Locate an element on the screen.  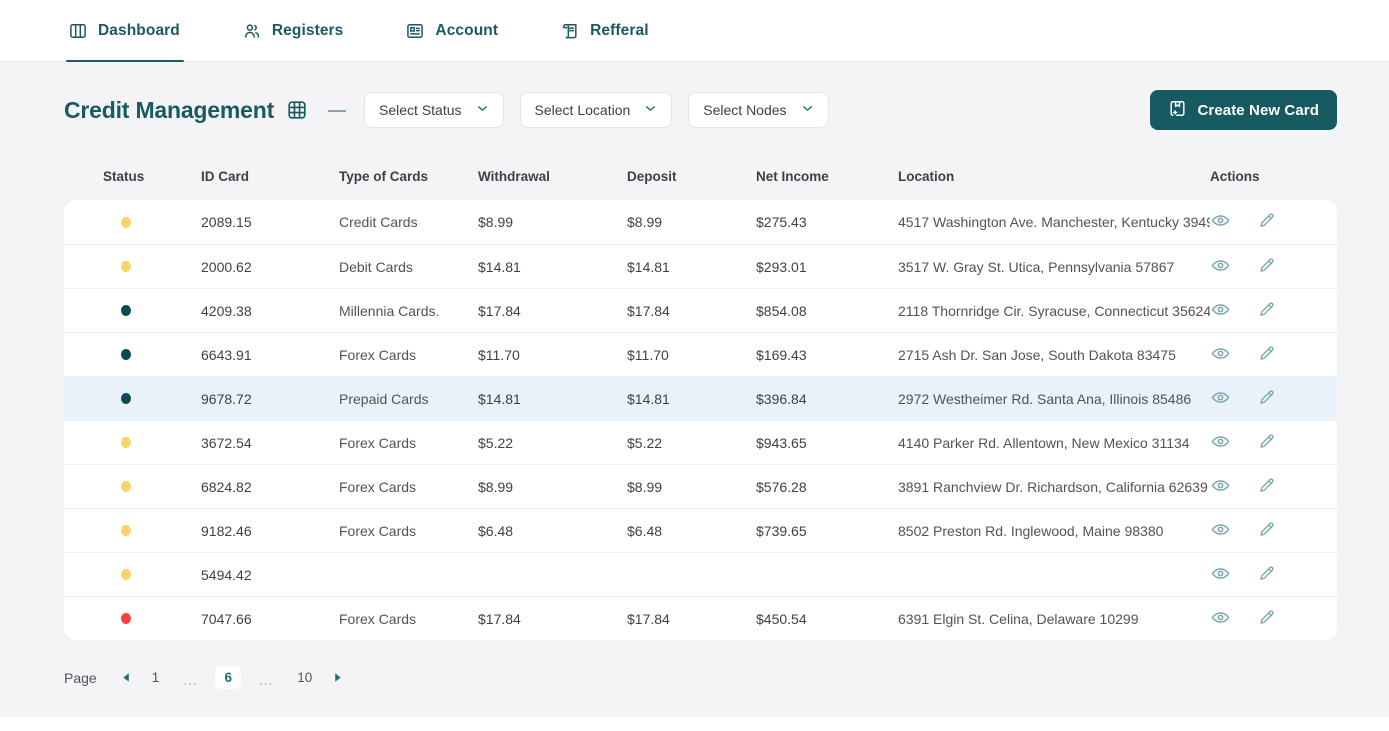
select-location-dropdown: Select Location is located at coordinates (596, 110).